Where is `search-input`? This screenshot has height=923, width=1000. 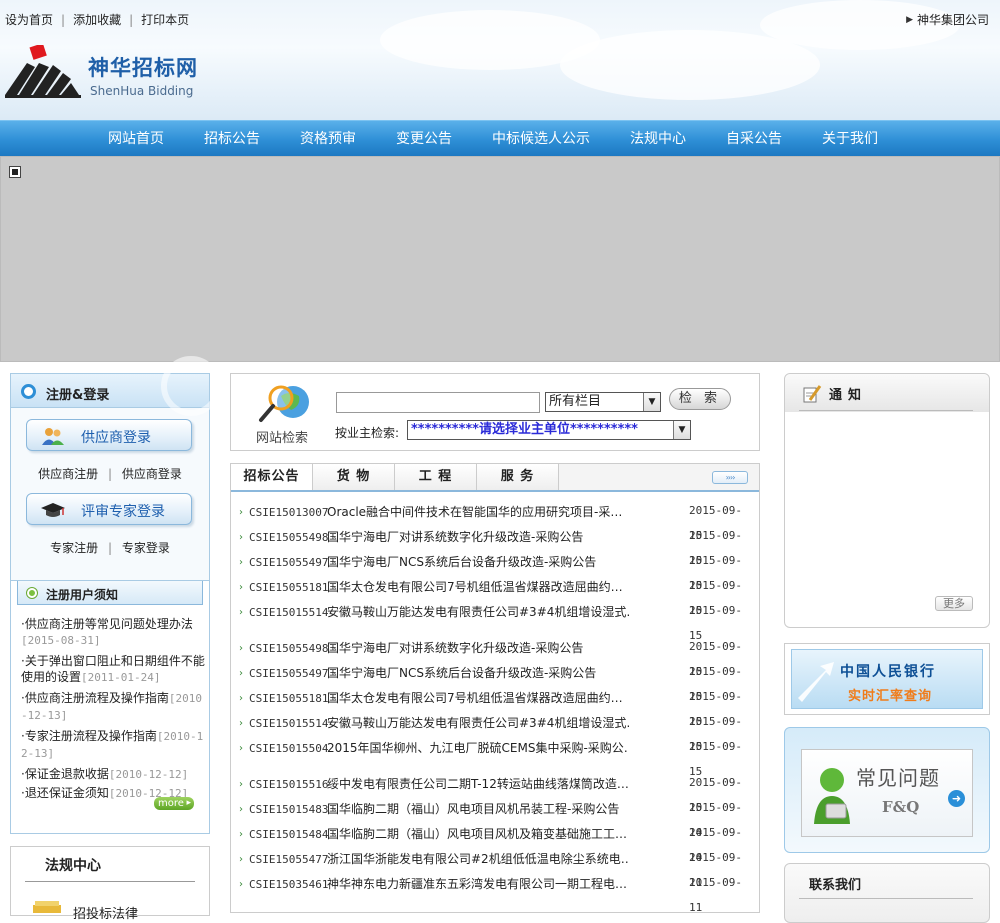
search-input is located at coordinates (438, 402).